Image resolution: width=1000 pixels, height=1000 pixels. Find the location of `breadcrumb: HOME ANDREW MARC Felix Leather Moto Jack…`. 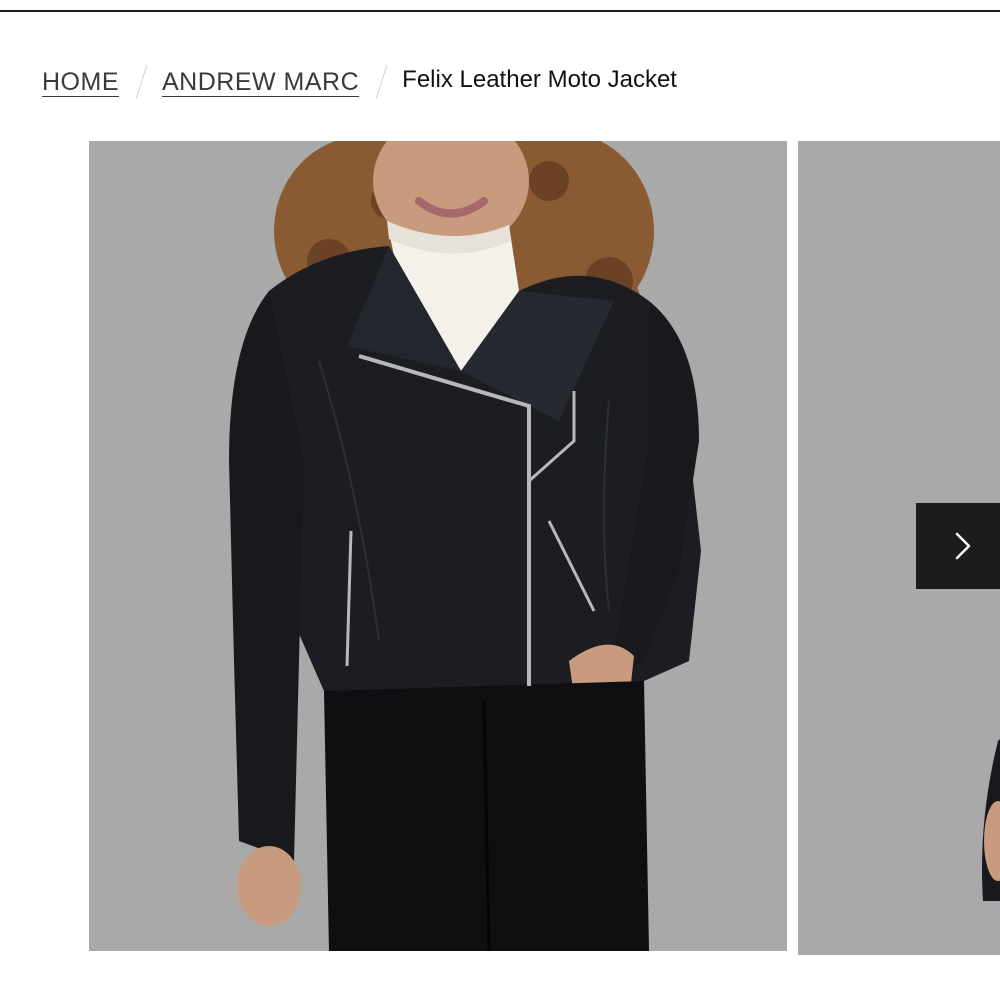

breadcrumb: HOME ANDREW MARC Felix Leather Moto Jack… is located at coordinates (359, 82).